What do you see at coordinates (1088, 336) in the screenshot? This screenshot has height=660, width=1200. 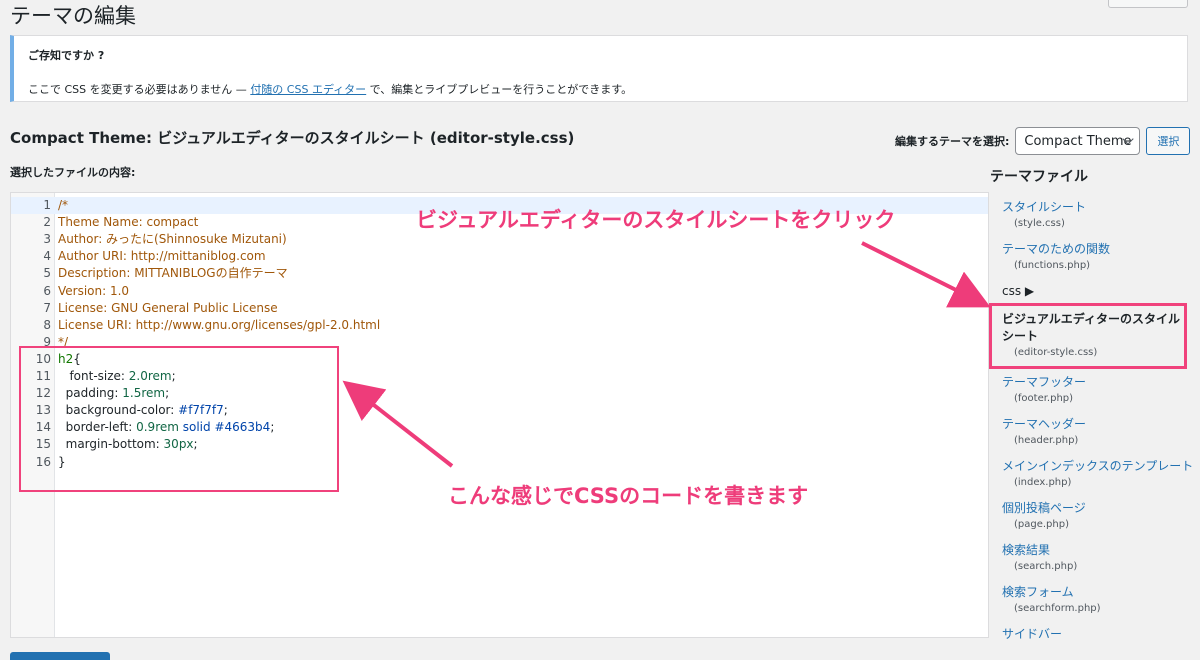 I see `sidebar-highlight-box` at bounding box center [1088, 336].